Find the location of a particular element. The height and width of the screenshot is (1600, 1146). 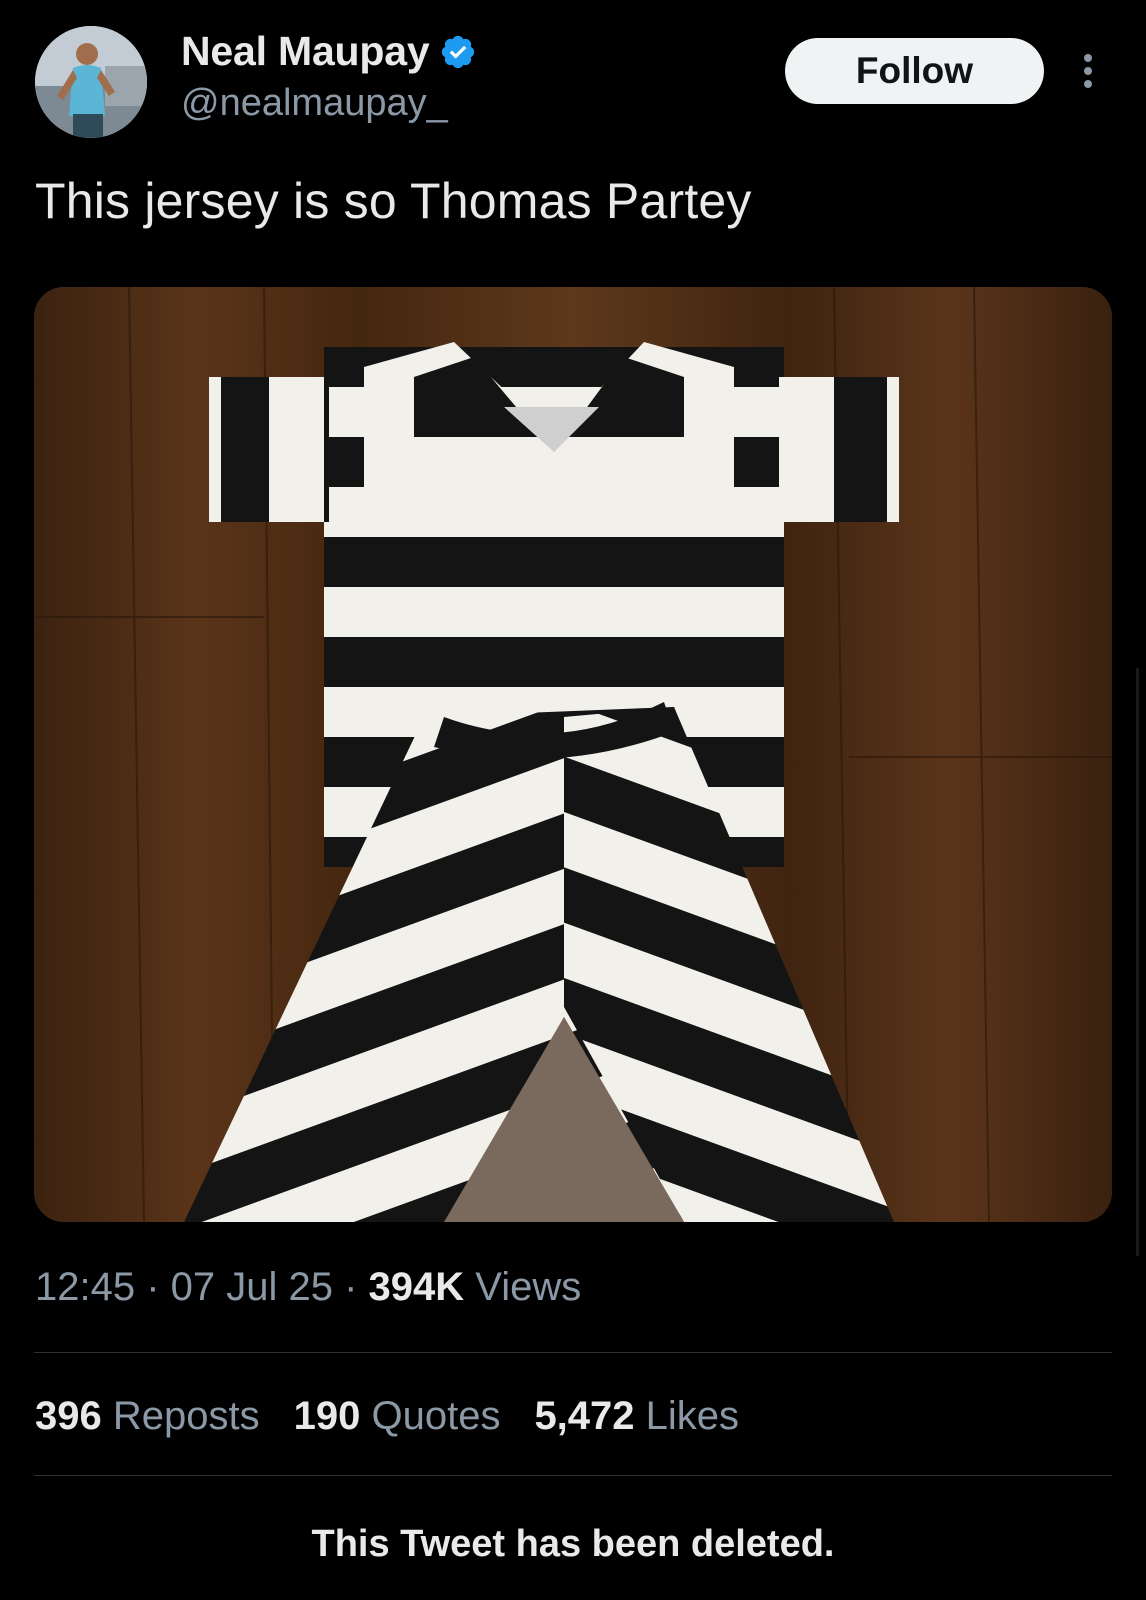

engagement-stats: 396 Reposts 190 Quotes 5,472 Likes is located at coordinates (387, 1416).